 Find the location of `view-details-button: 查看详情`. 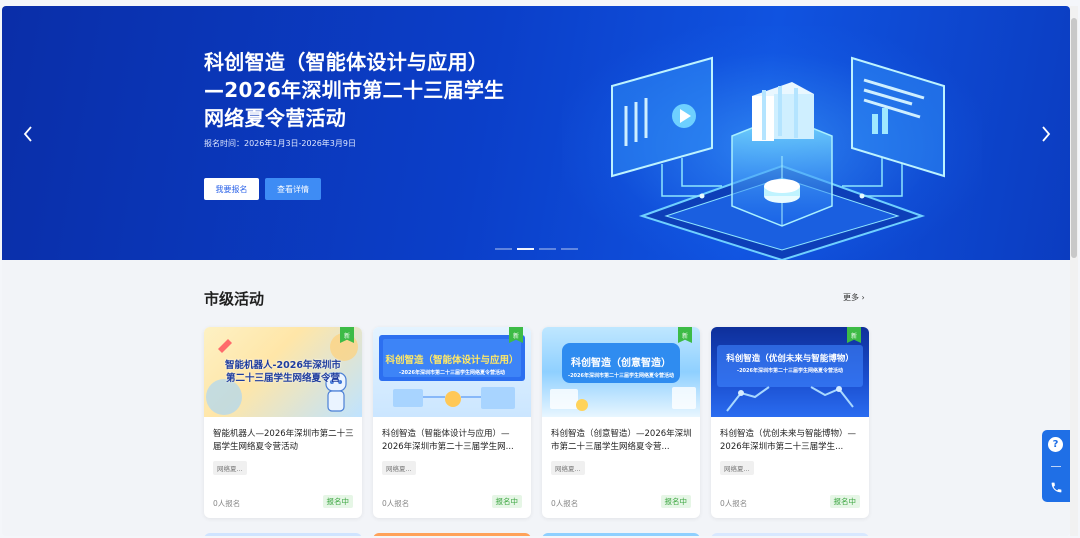

view-details-button: 查看详情 is located at coordinates (293, 189).